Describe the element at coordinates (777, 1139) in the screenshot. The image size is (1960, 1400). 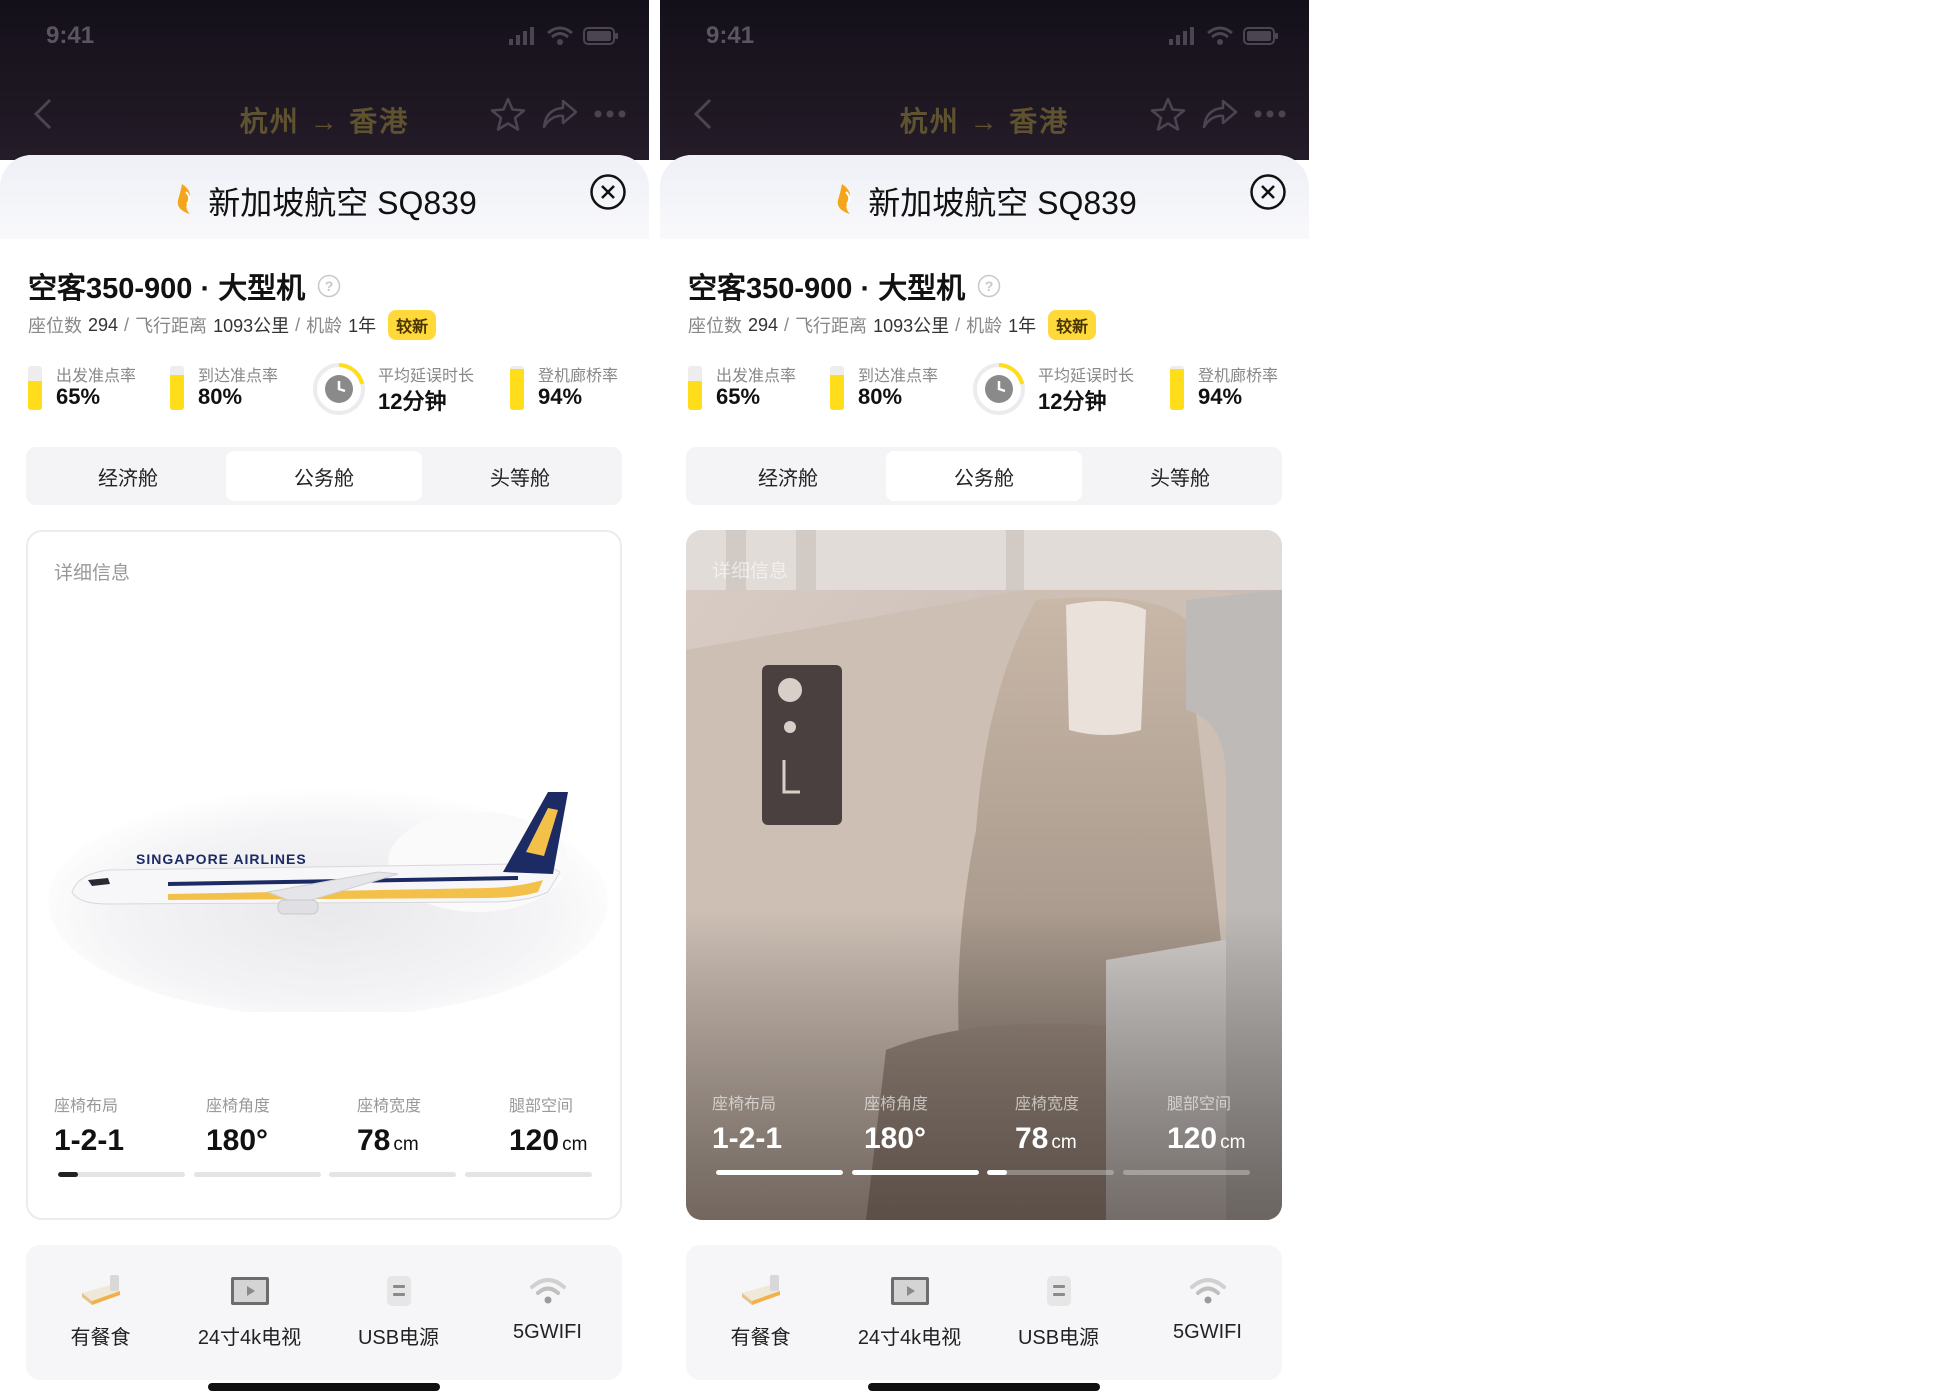
I see `spec-value: 1-2-1` at that location.